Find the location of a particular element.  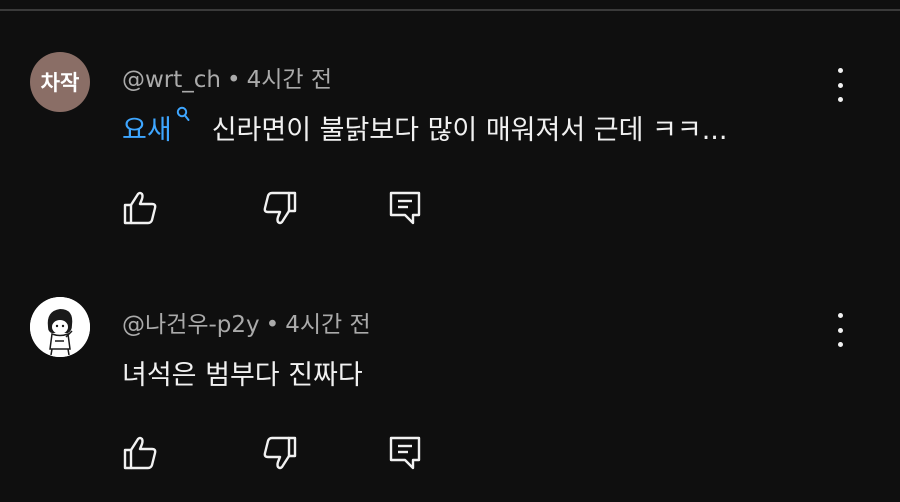

comment-meta: @나건우-p2y • 4시간 전 is located at coordinates (246, 322).